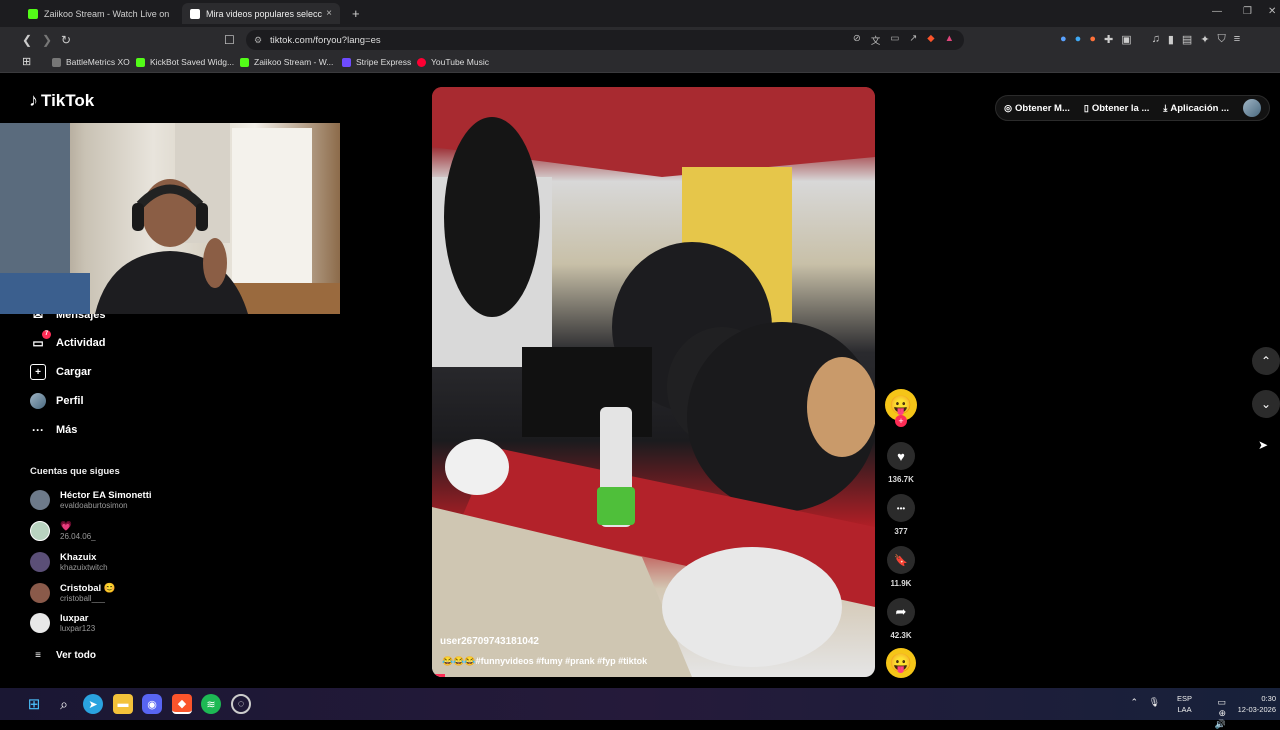  What do you see at coordinates (876, 40) in the screenshot?
I see `translate-icon: 文` at bounding box center [876, 40].